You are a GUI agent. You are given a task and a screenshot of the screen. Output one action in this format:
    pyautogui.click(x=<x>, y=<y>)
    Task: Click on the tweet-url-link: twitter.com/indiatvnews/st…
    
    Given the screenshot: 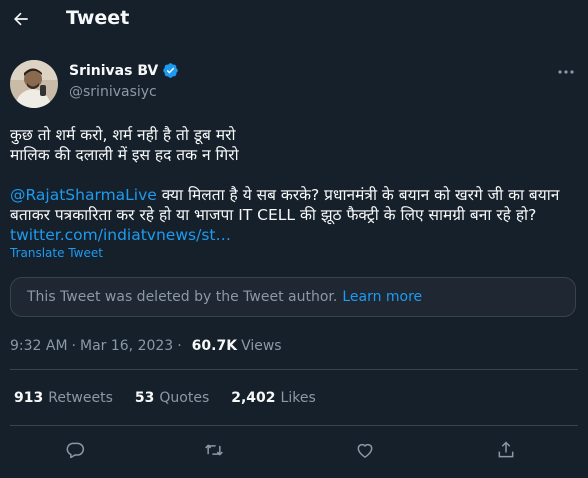 What is the action you would take?
    pyautogui.click(x=120, y=235)
    